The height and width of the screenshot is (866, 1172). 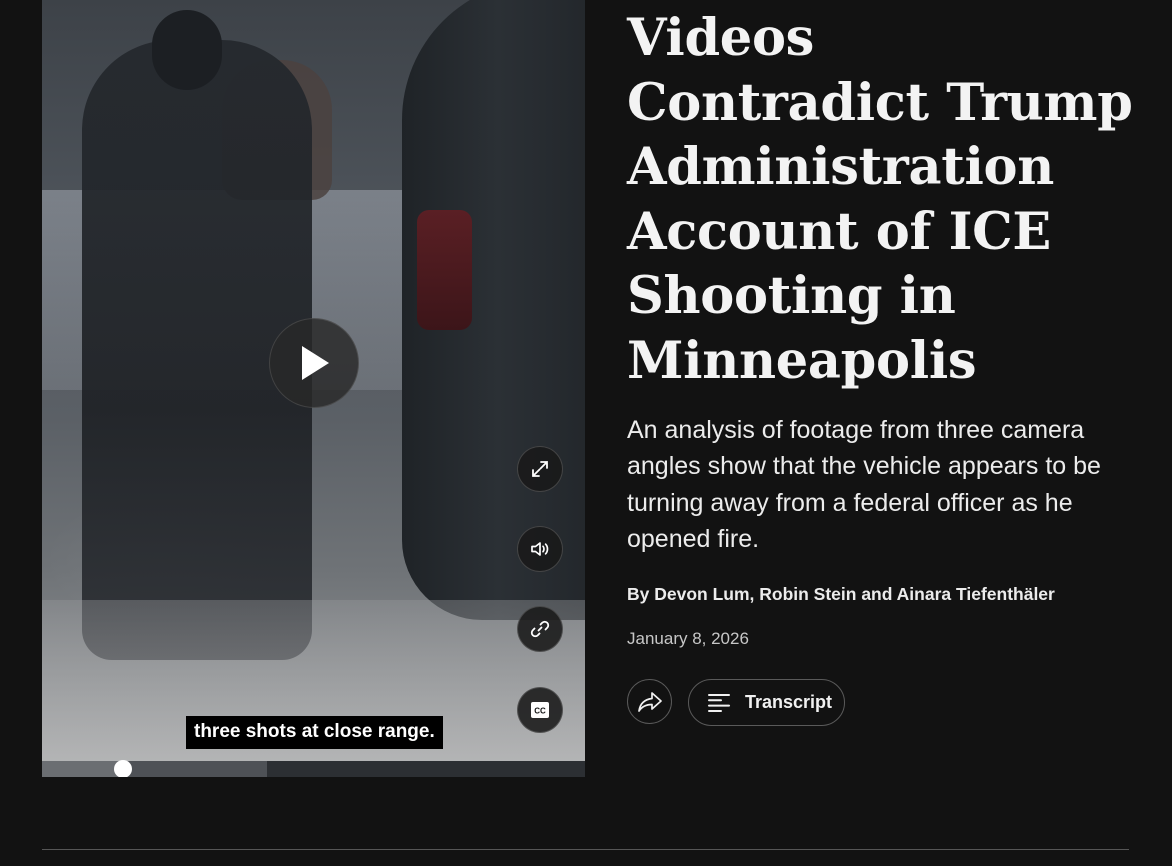 What do you see at coordinates (880, 102) in the screenshot?
I see `headline-line: Contradict Trump` at bounding box center [880, 102].